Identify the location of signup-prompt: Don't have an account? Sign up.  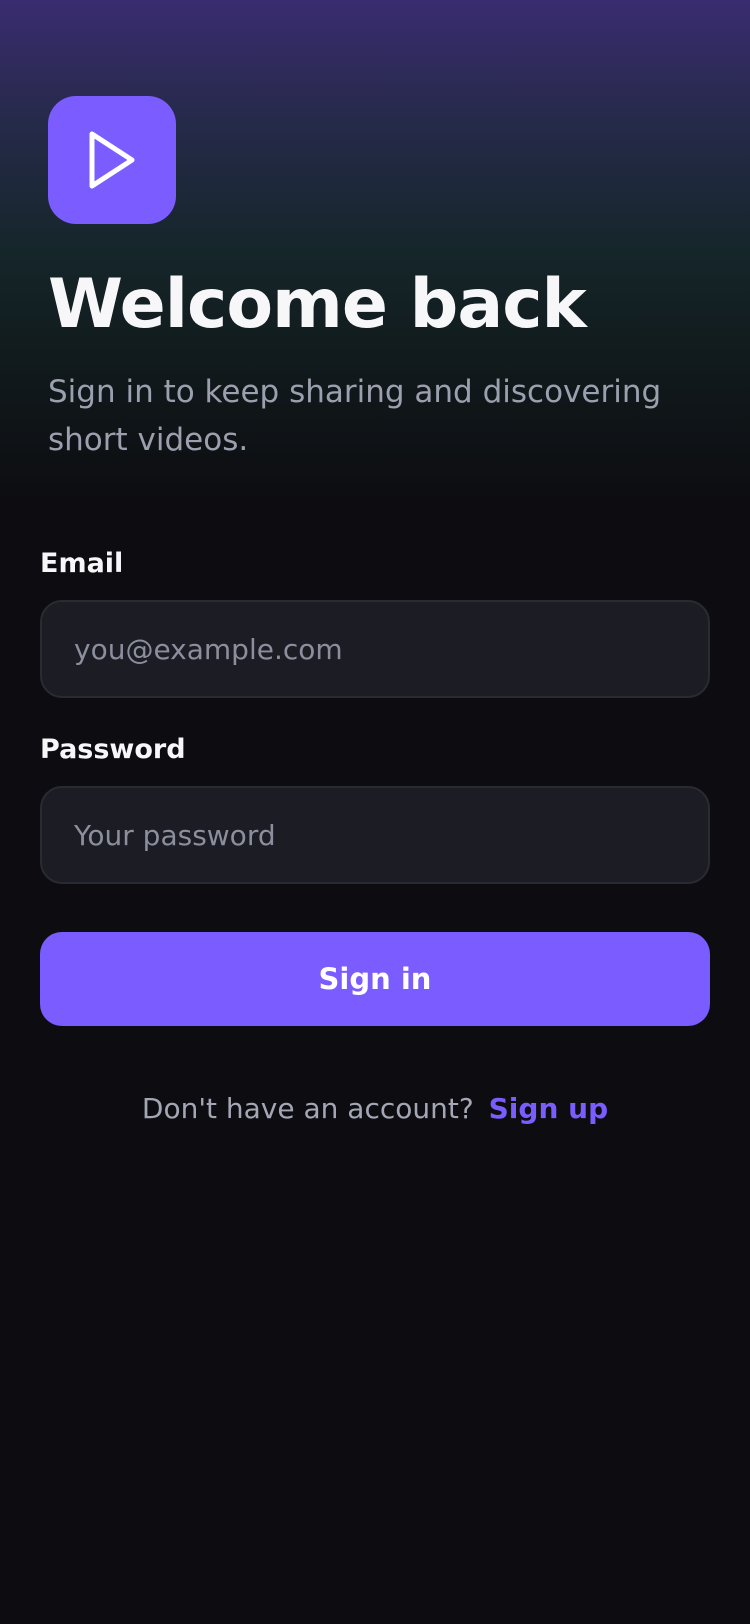
(375, 1108).